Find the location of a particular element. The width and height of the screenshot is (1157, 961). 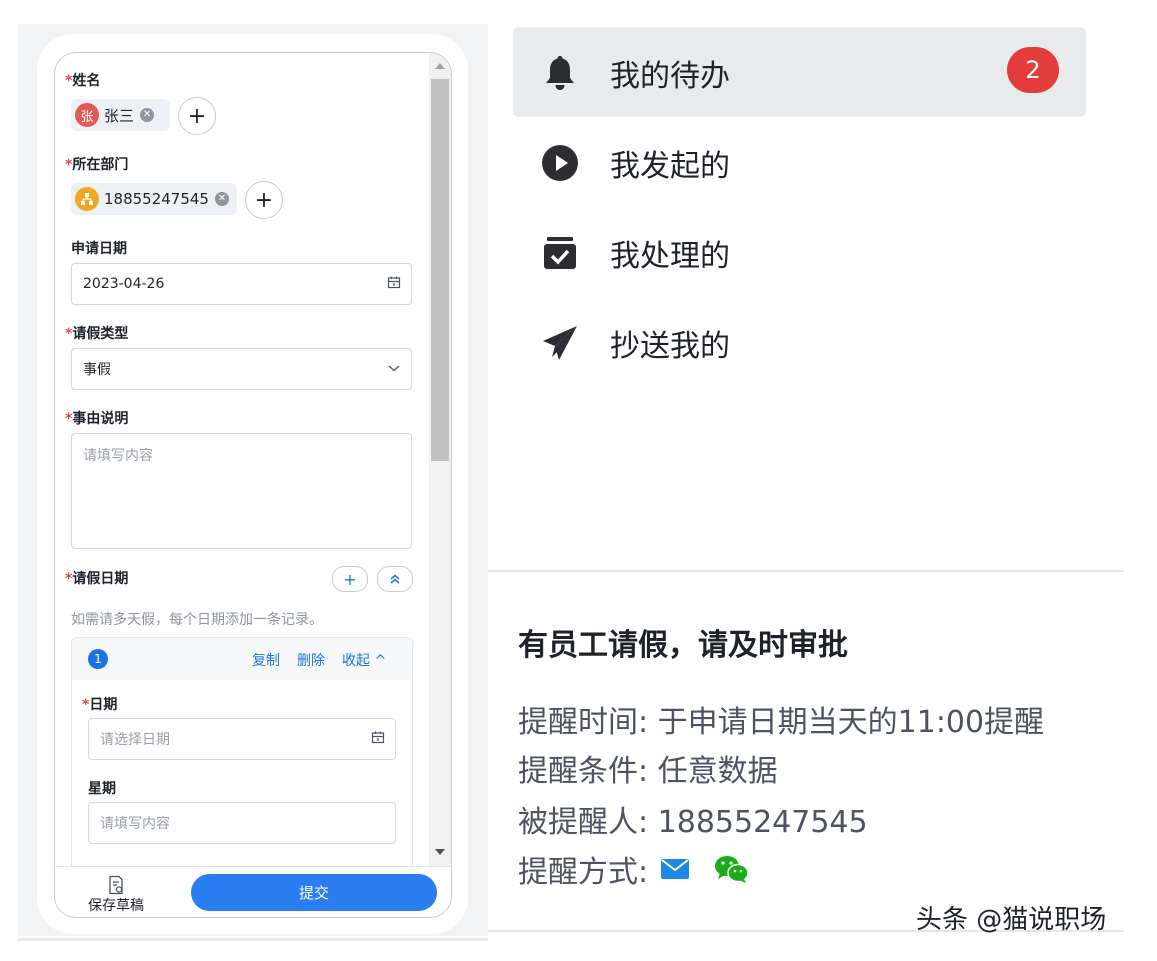

department-chip-text: 18855247545 is located at coordinates (156, 199).